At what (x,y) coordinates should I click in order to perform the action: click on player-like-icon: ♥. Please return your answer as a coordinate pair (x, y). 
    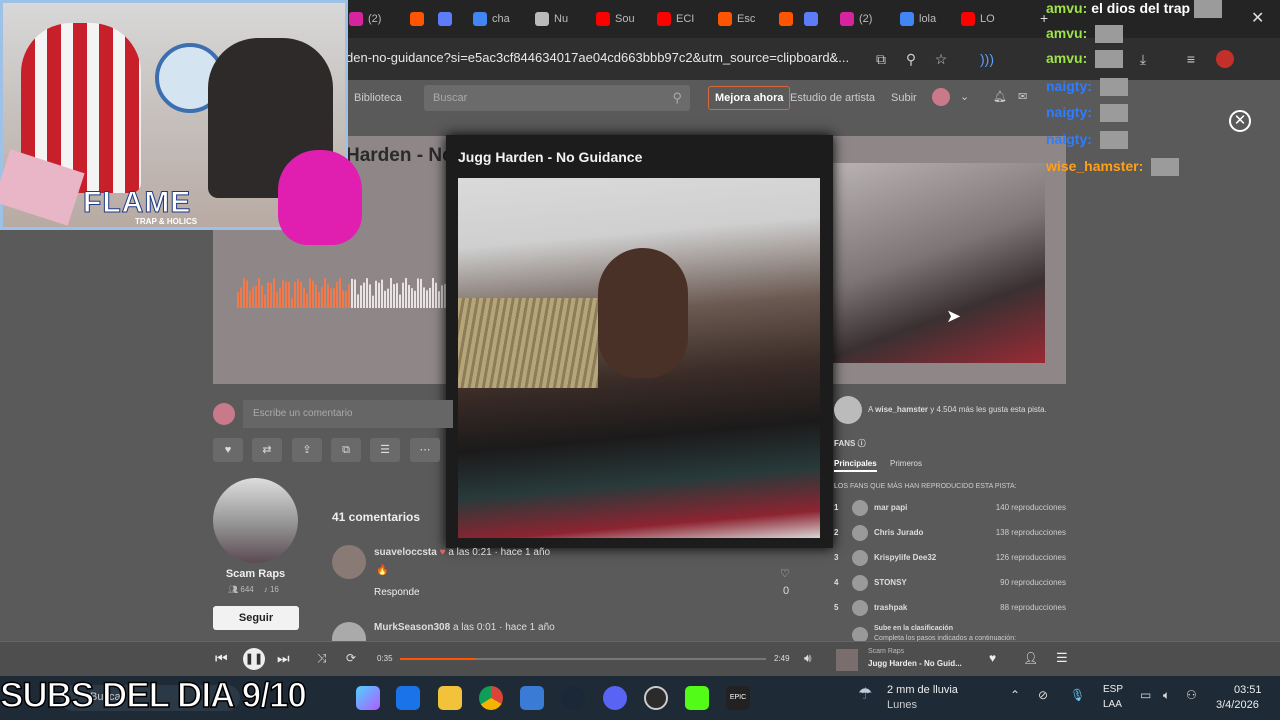
    Looking at the image, I should click on (992, 658).